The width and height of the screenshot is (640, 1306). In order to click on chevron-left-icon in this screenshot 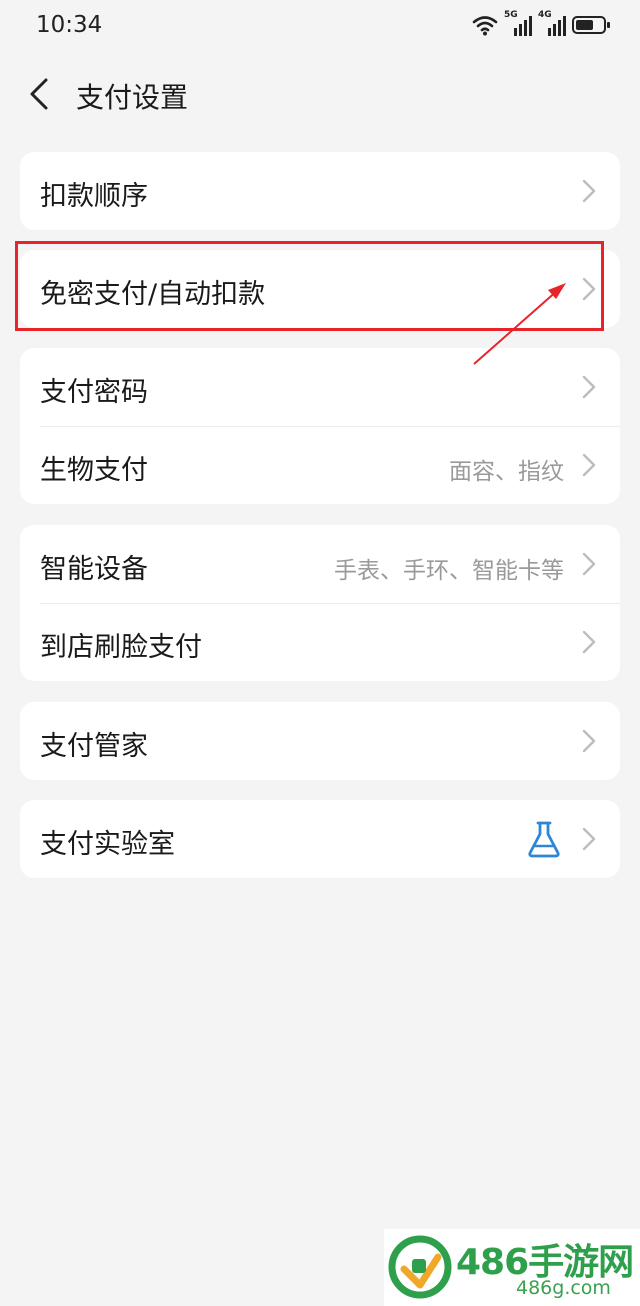, I will do `click(40, 94)`.